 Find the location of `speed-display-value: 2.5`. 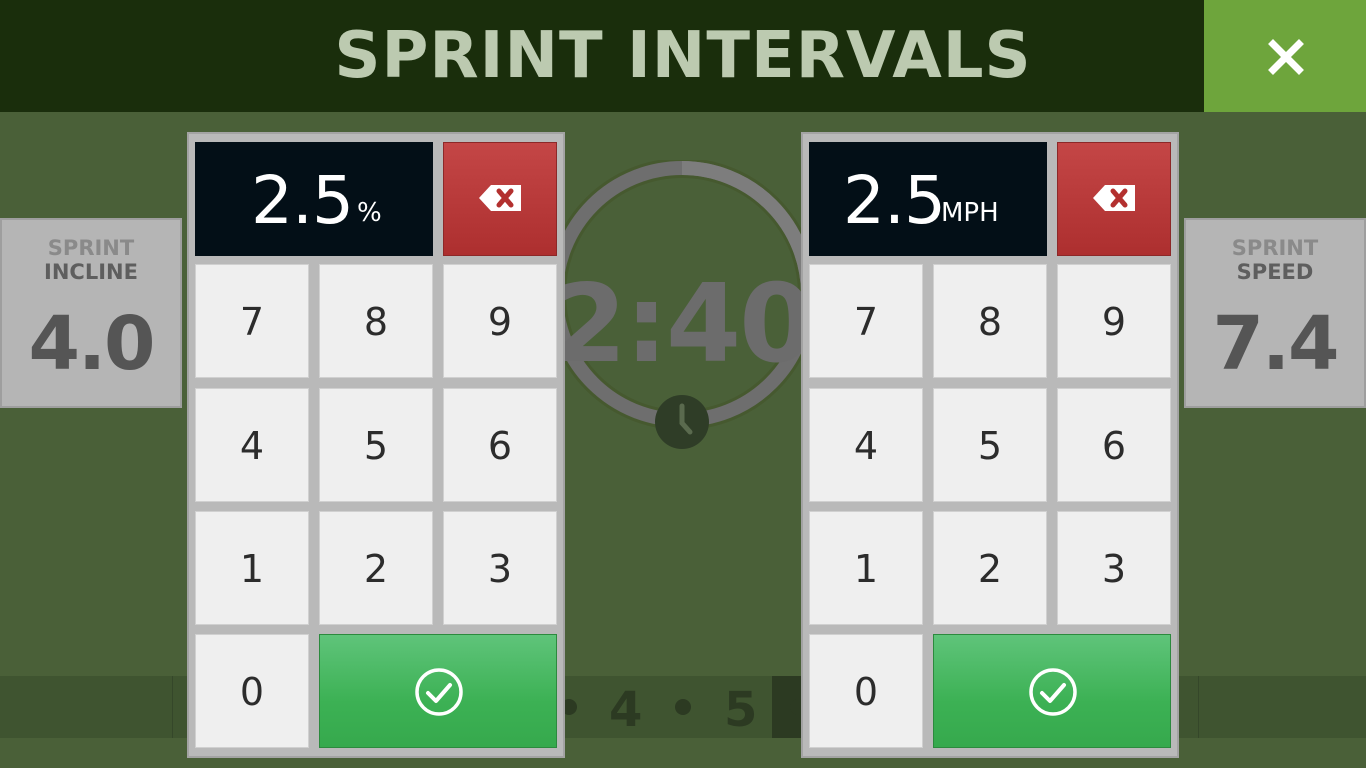

speed-display-value: 2.5 is located at coordinates (894, 200).